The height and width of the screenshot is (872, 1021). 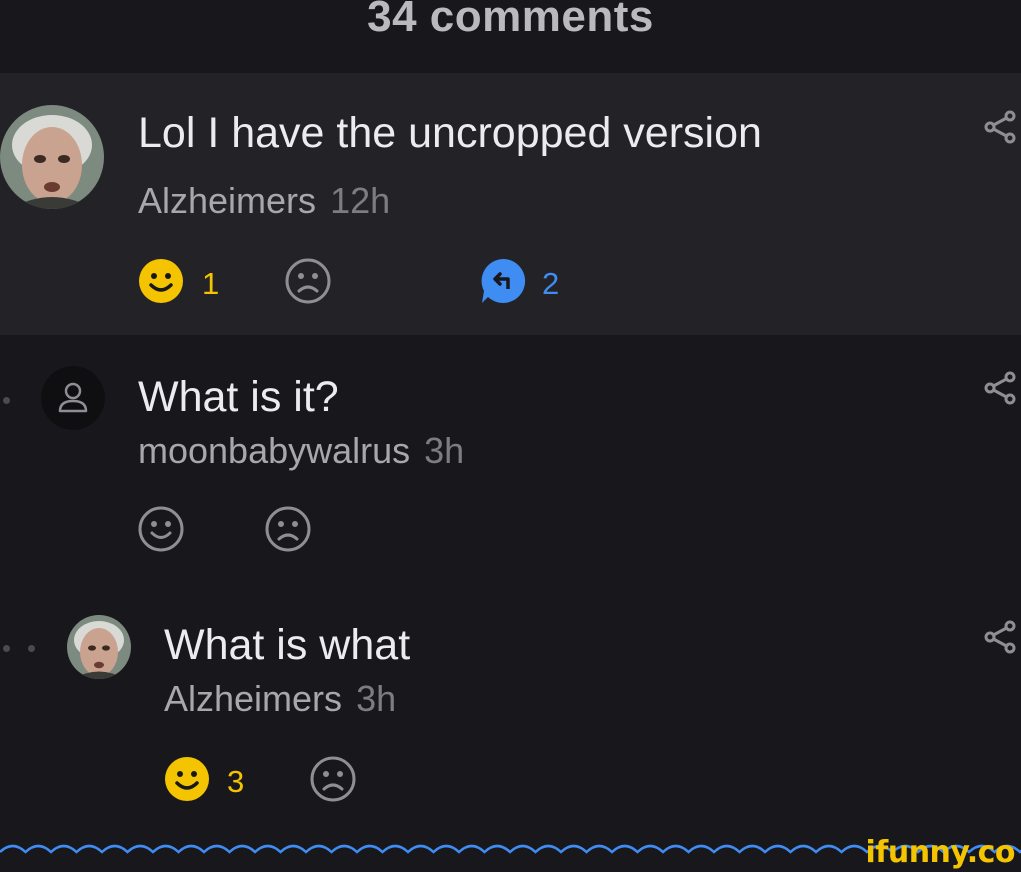 I want to click on comments-header: 34 comments, so click(x=510, y=36).